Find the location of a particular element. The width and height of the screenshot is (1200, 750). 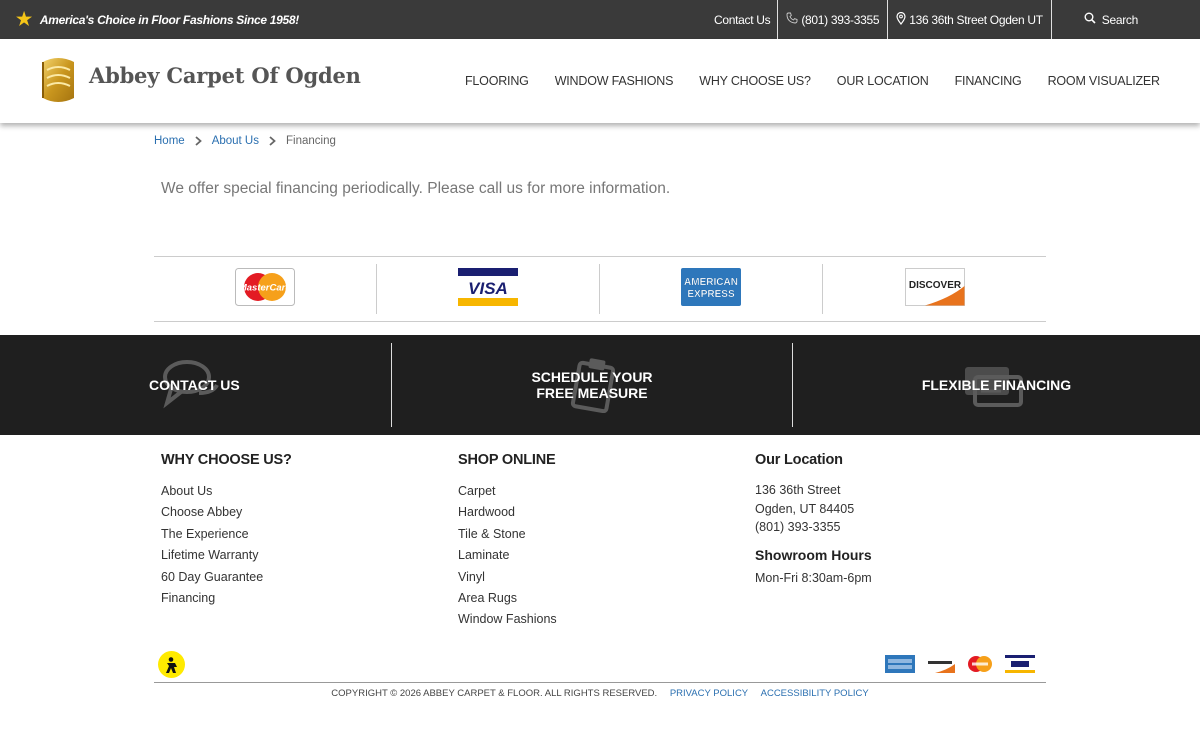

search-icon is located at coordinates (1090, 19).